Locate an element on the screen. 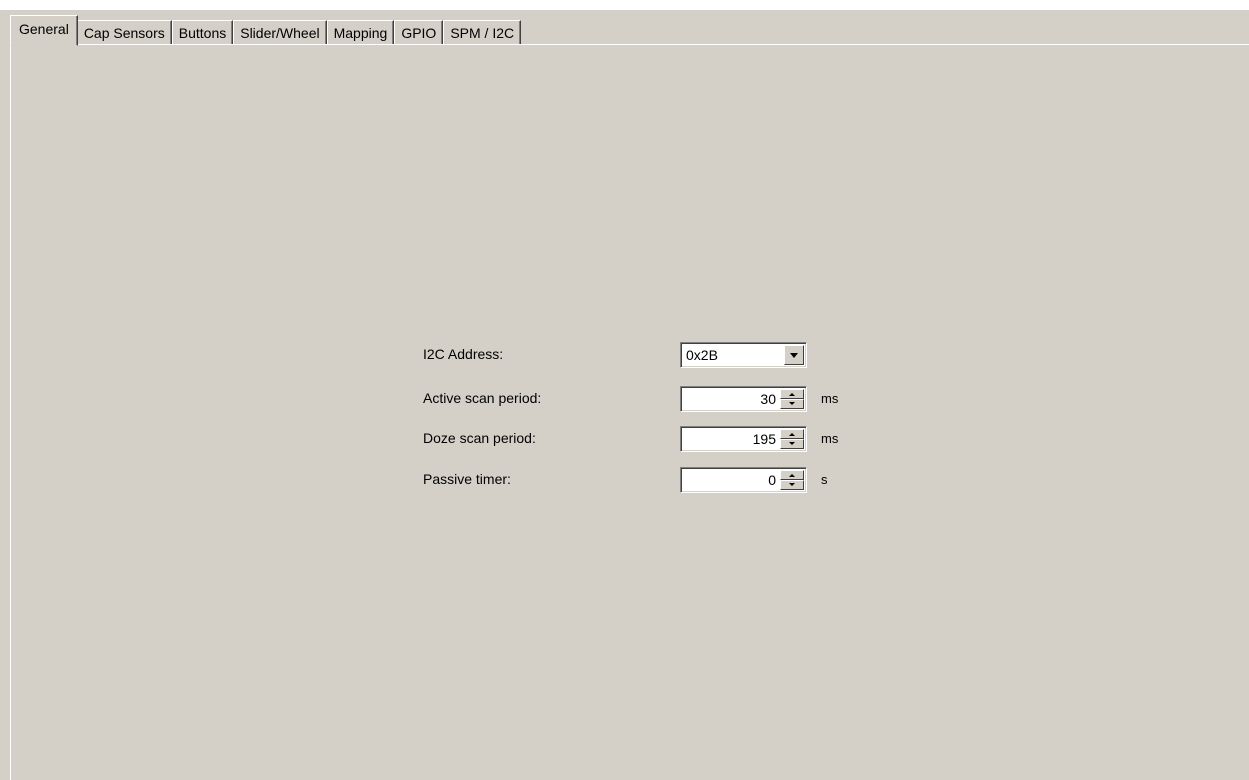 This screenshot has height=780, width=1249. passive-timer-decrement-button is located at coordinates (792, 485).